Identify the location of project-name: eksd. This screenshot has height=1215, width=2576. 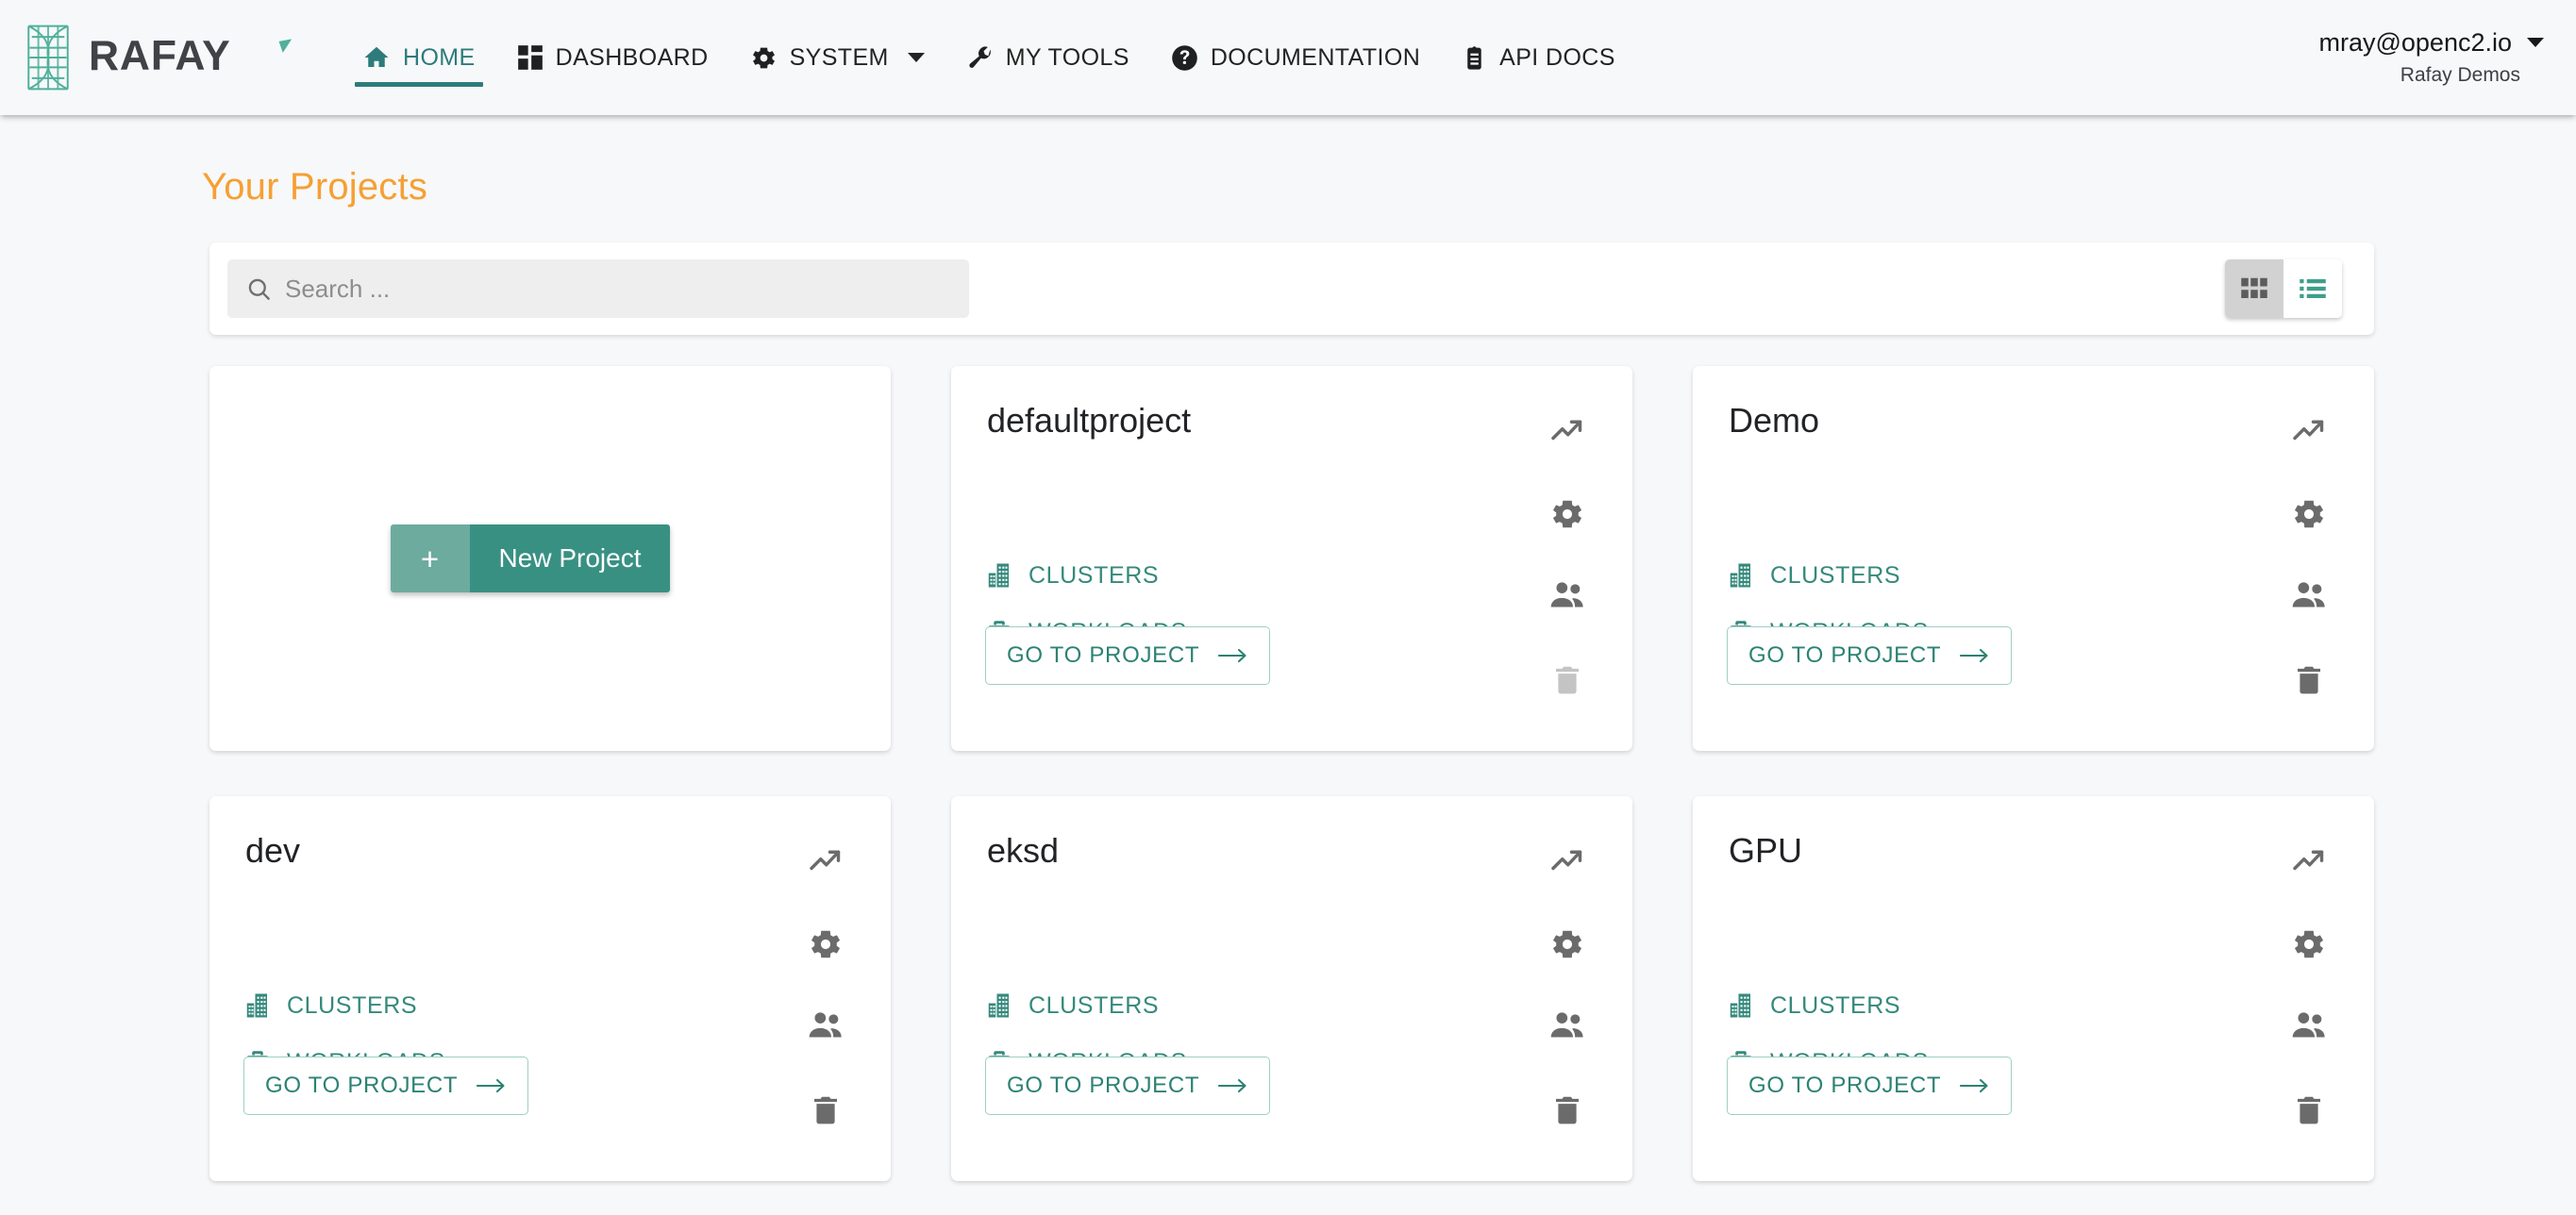
(1023, 850).